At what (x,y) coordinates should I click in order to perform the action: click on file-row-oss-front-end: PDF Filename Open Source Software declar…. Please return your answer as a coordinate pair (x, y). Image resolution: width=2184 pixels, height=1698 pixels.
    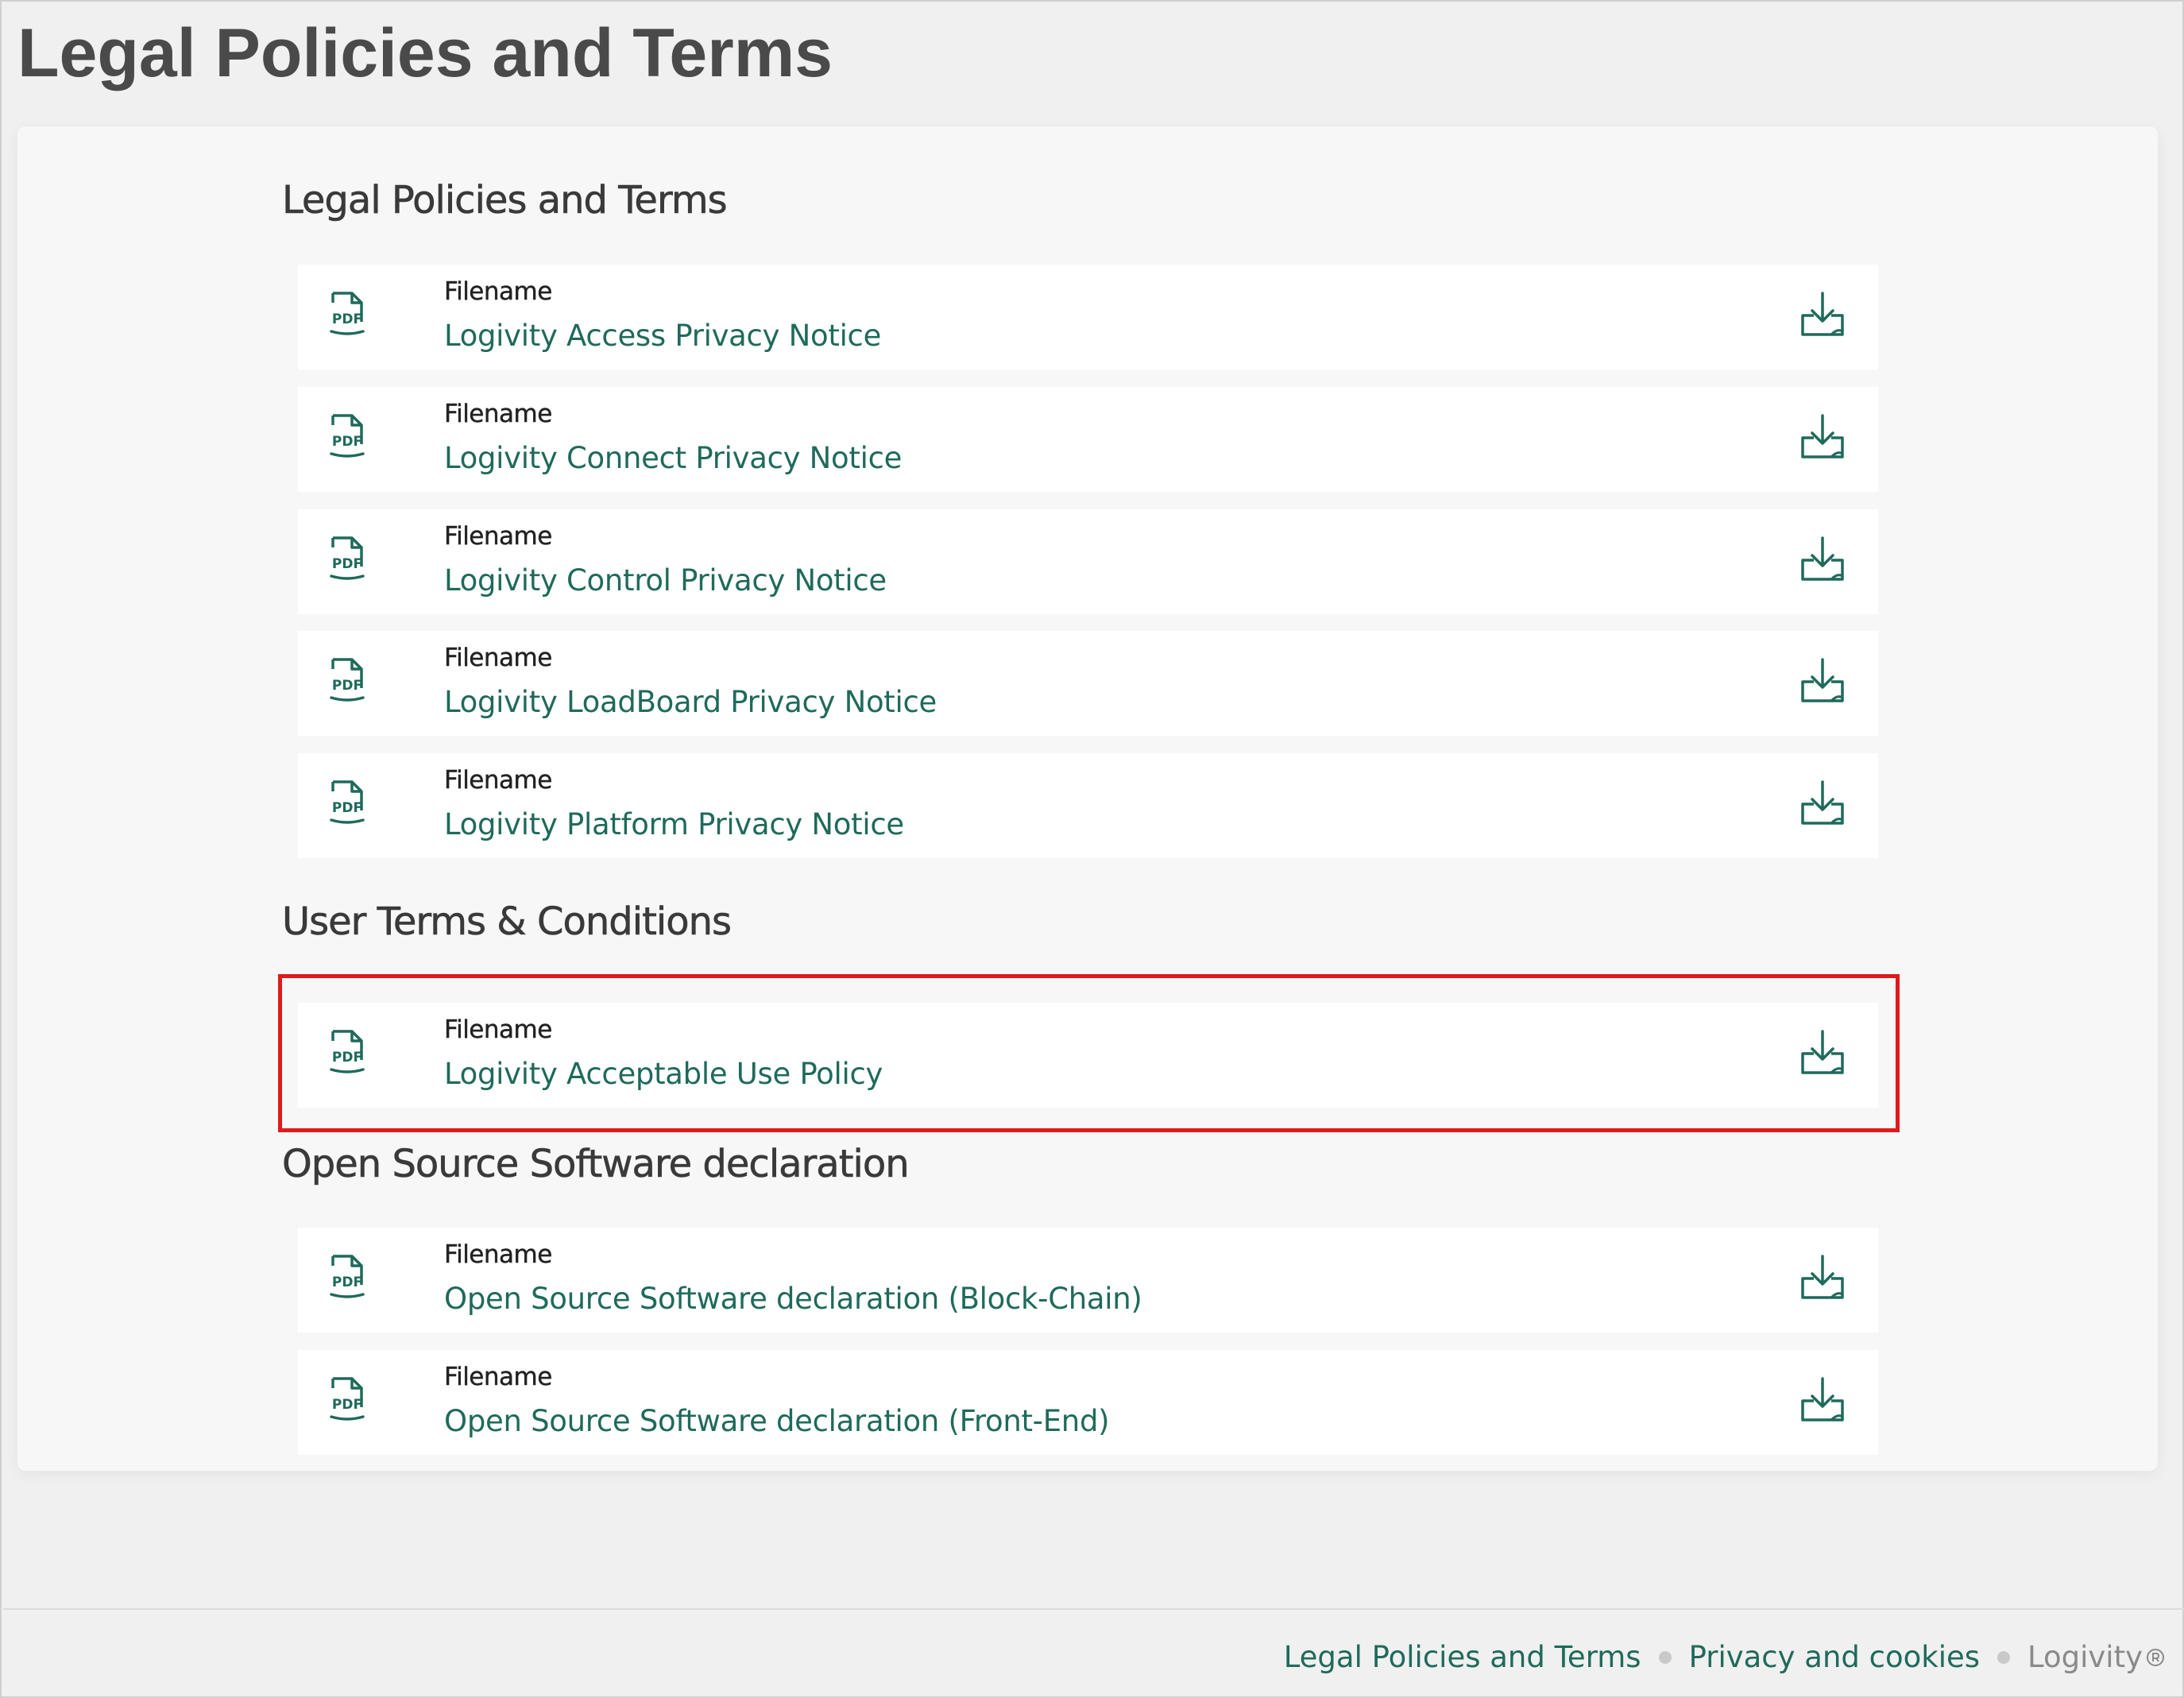
    Looking at the image, I should click on (1088, 1402).